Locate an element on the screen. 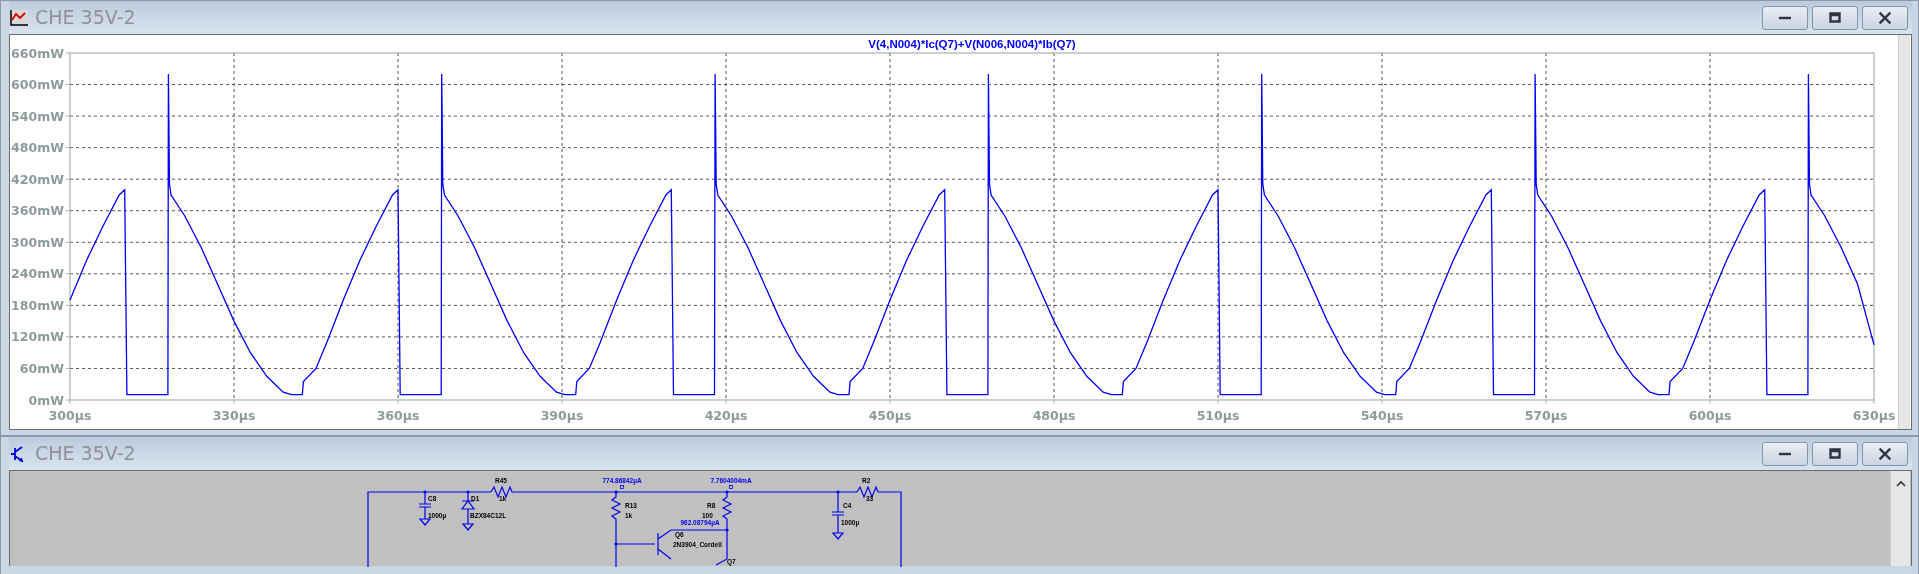 This screenshot has height=574, width=1919. tick-label: 450µs is located at coordinates (890, 415).